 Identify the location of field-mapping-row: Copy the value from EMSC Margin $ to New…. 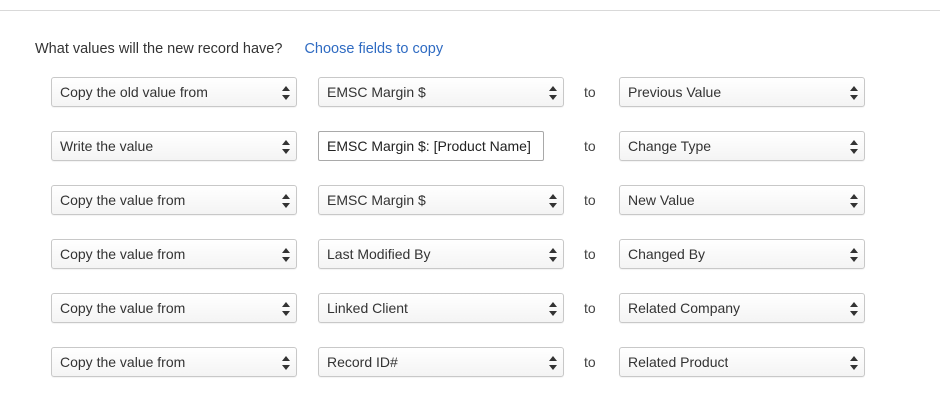
(458, 201).